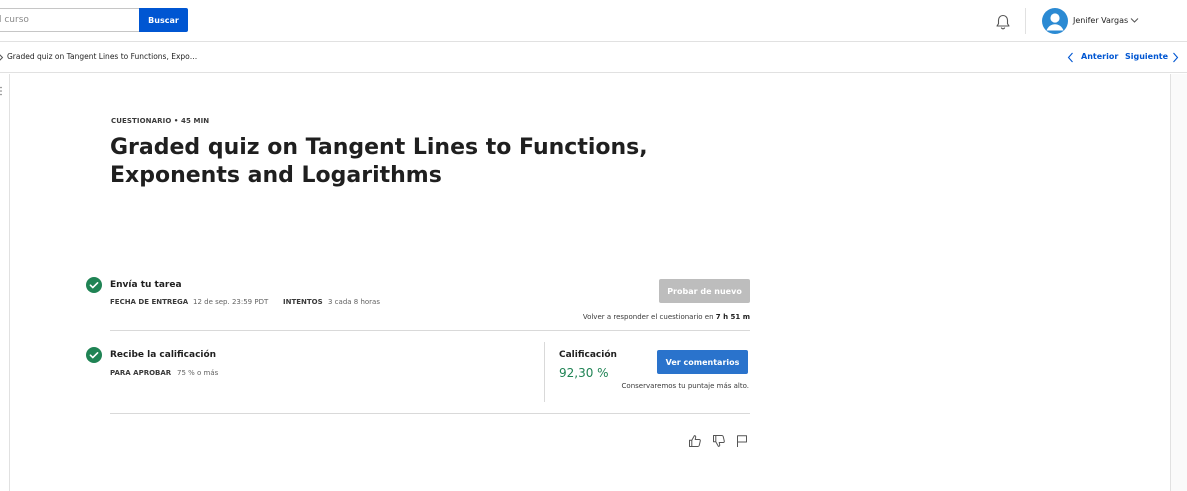  What do you see at coordinates (146, 285) in the screenshot?
I see `submit-step-title: Envía tu tarea` at bounding box center [146, 285].